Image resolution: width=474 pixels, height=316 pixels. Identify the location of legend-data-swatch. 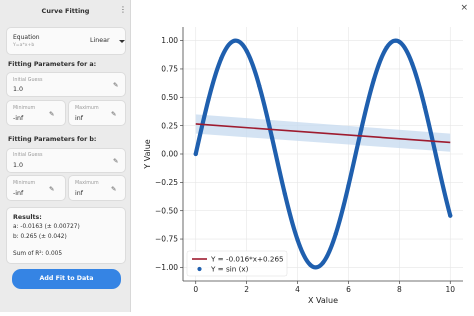
(199, 269).